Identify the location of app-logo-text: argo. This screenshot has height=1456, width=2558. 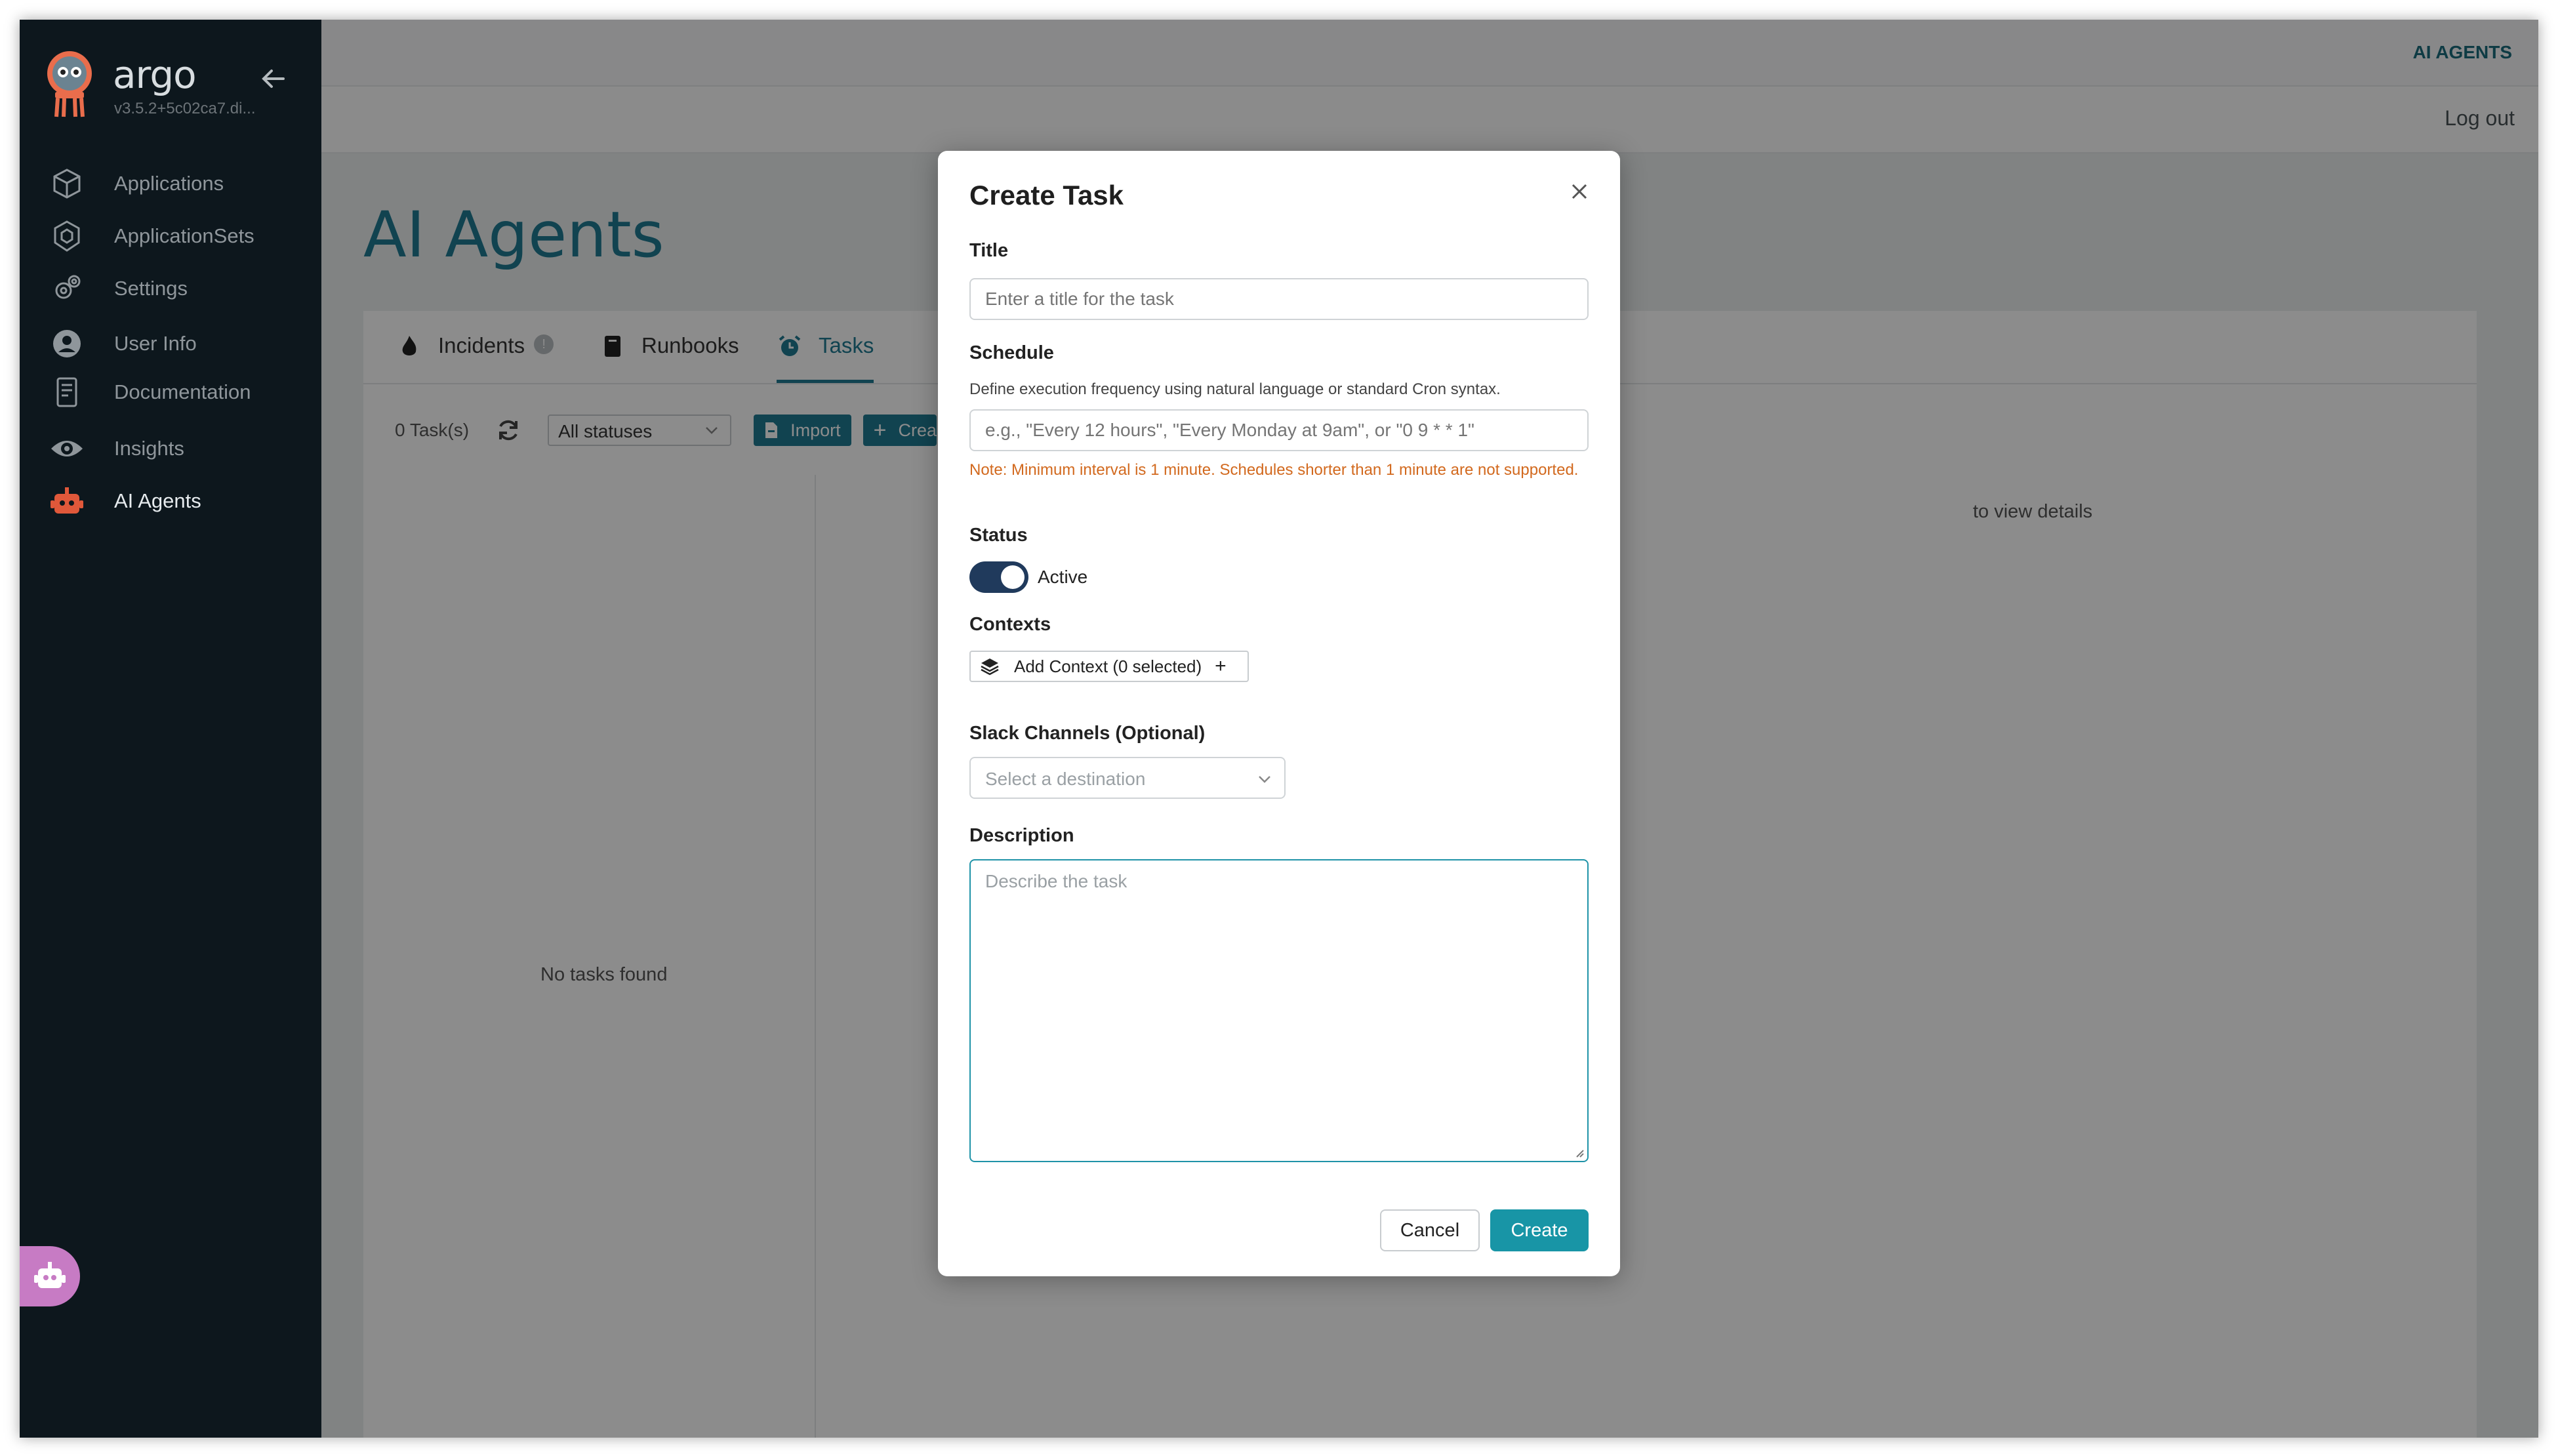
(155, 74).